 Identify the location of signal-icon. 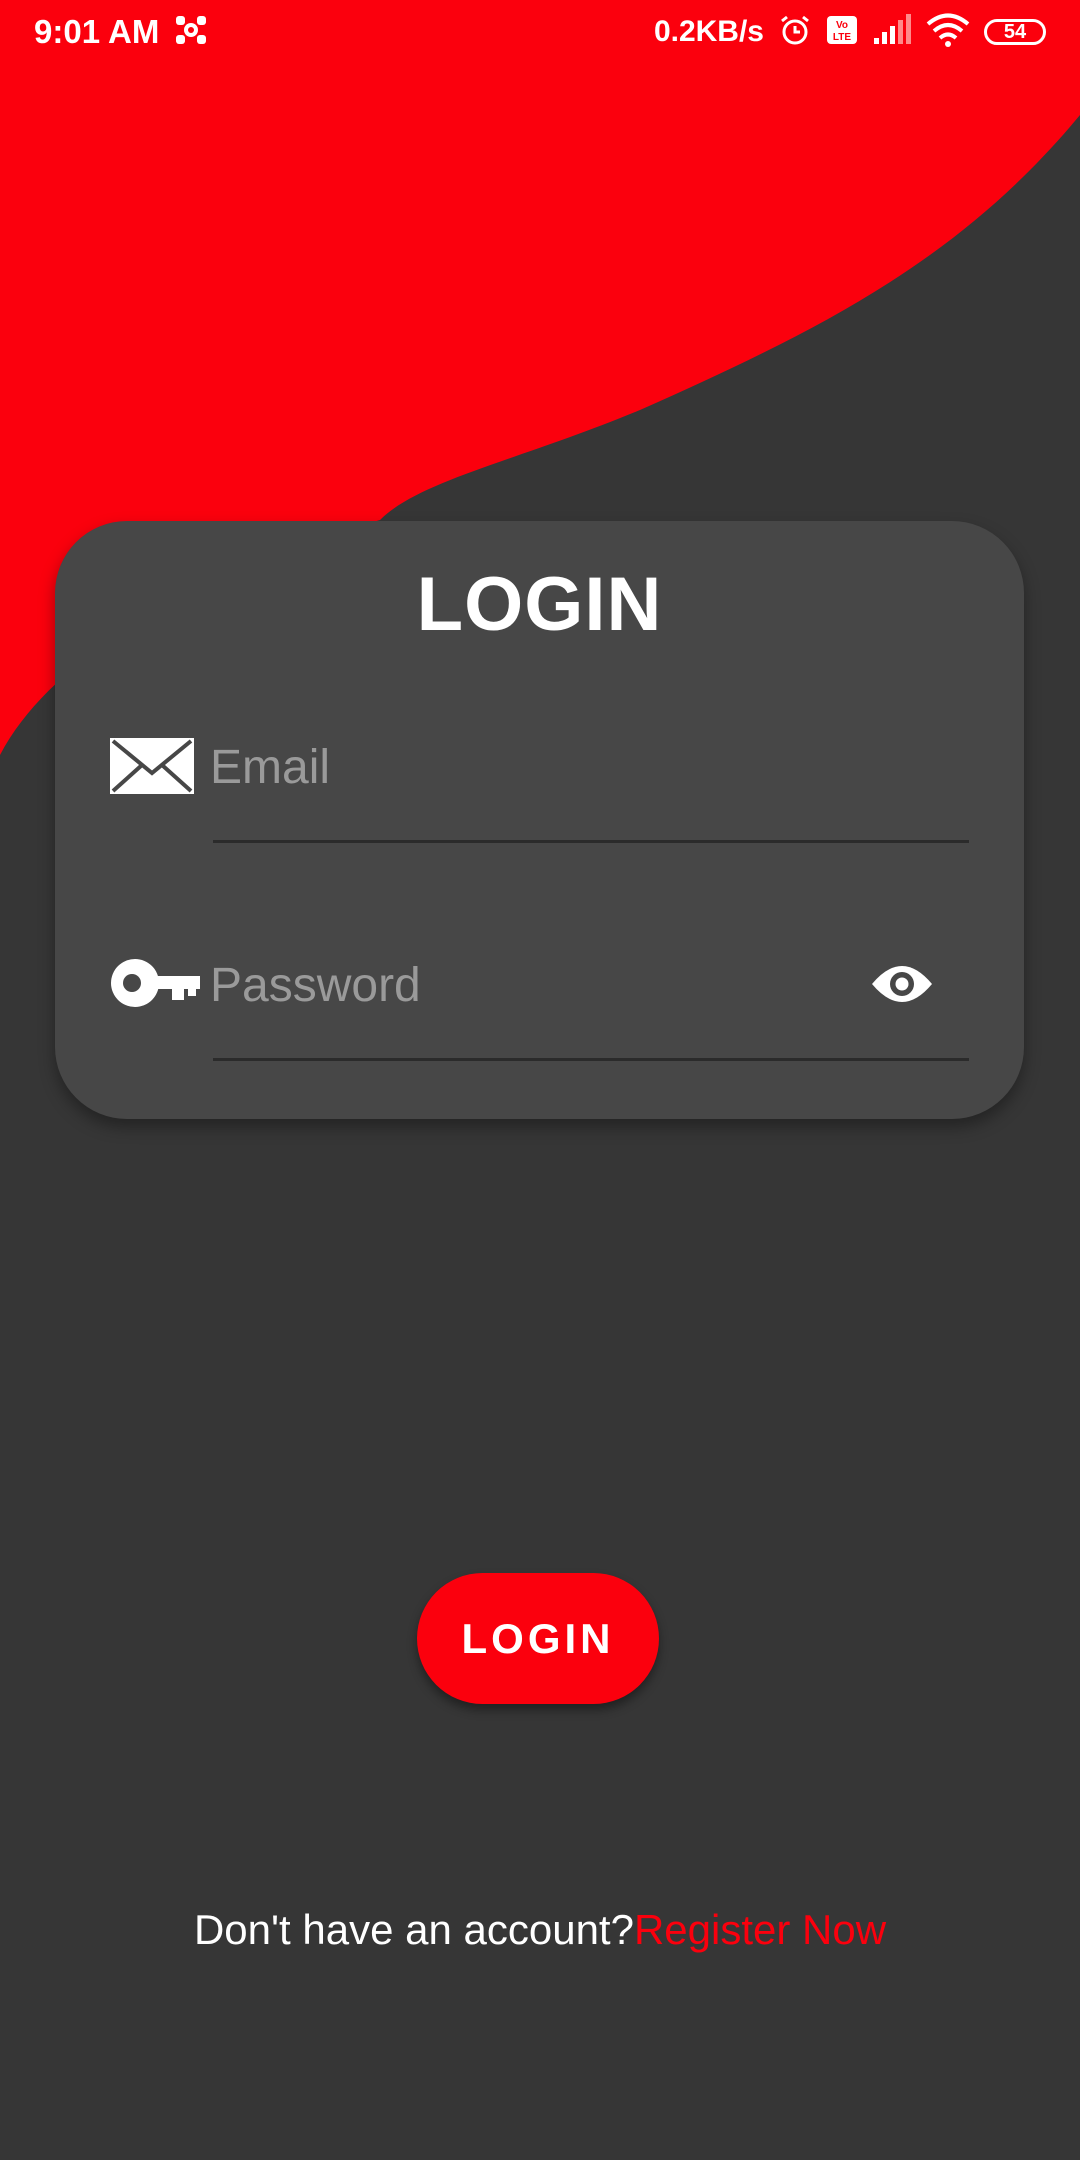
(892, 32).